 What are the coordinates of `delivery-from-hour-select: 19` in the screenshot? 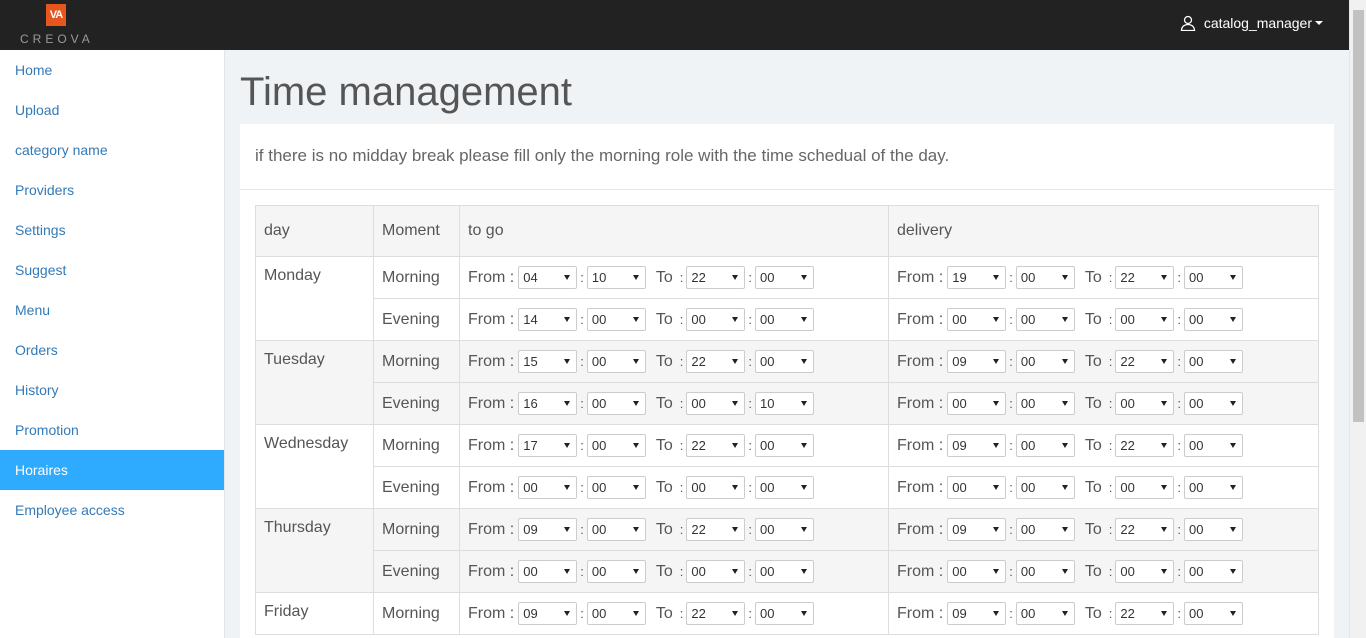 It's located at (977, 277).